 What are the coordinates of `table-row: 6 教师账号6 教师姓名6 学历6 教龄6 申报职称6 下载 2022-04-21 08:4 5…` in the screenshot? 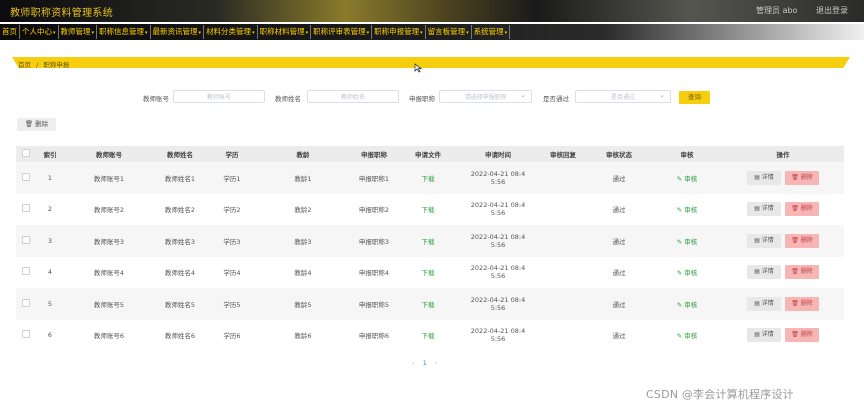 It's located at (430, 335).